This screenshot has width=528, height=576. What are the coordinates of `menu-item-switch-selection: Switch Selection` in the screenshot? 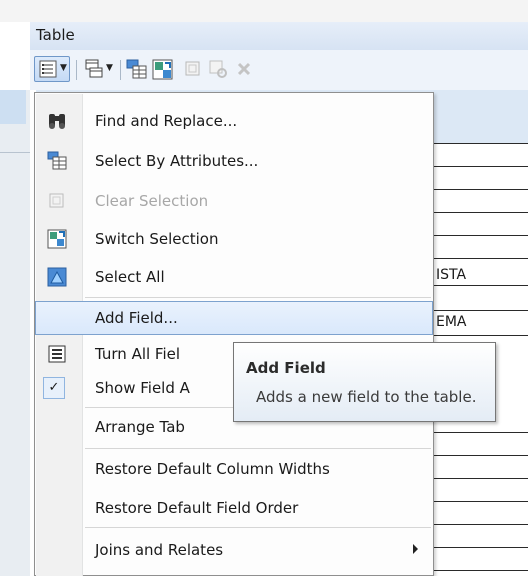 It's located at (234, 239).